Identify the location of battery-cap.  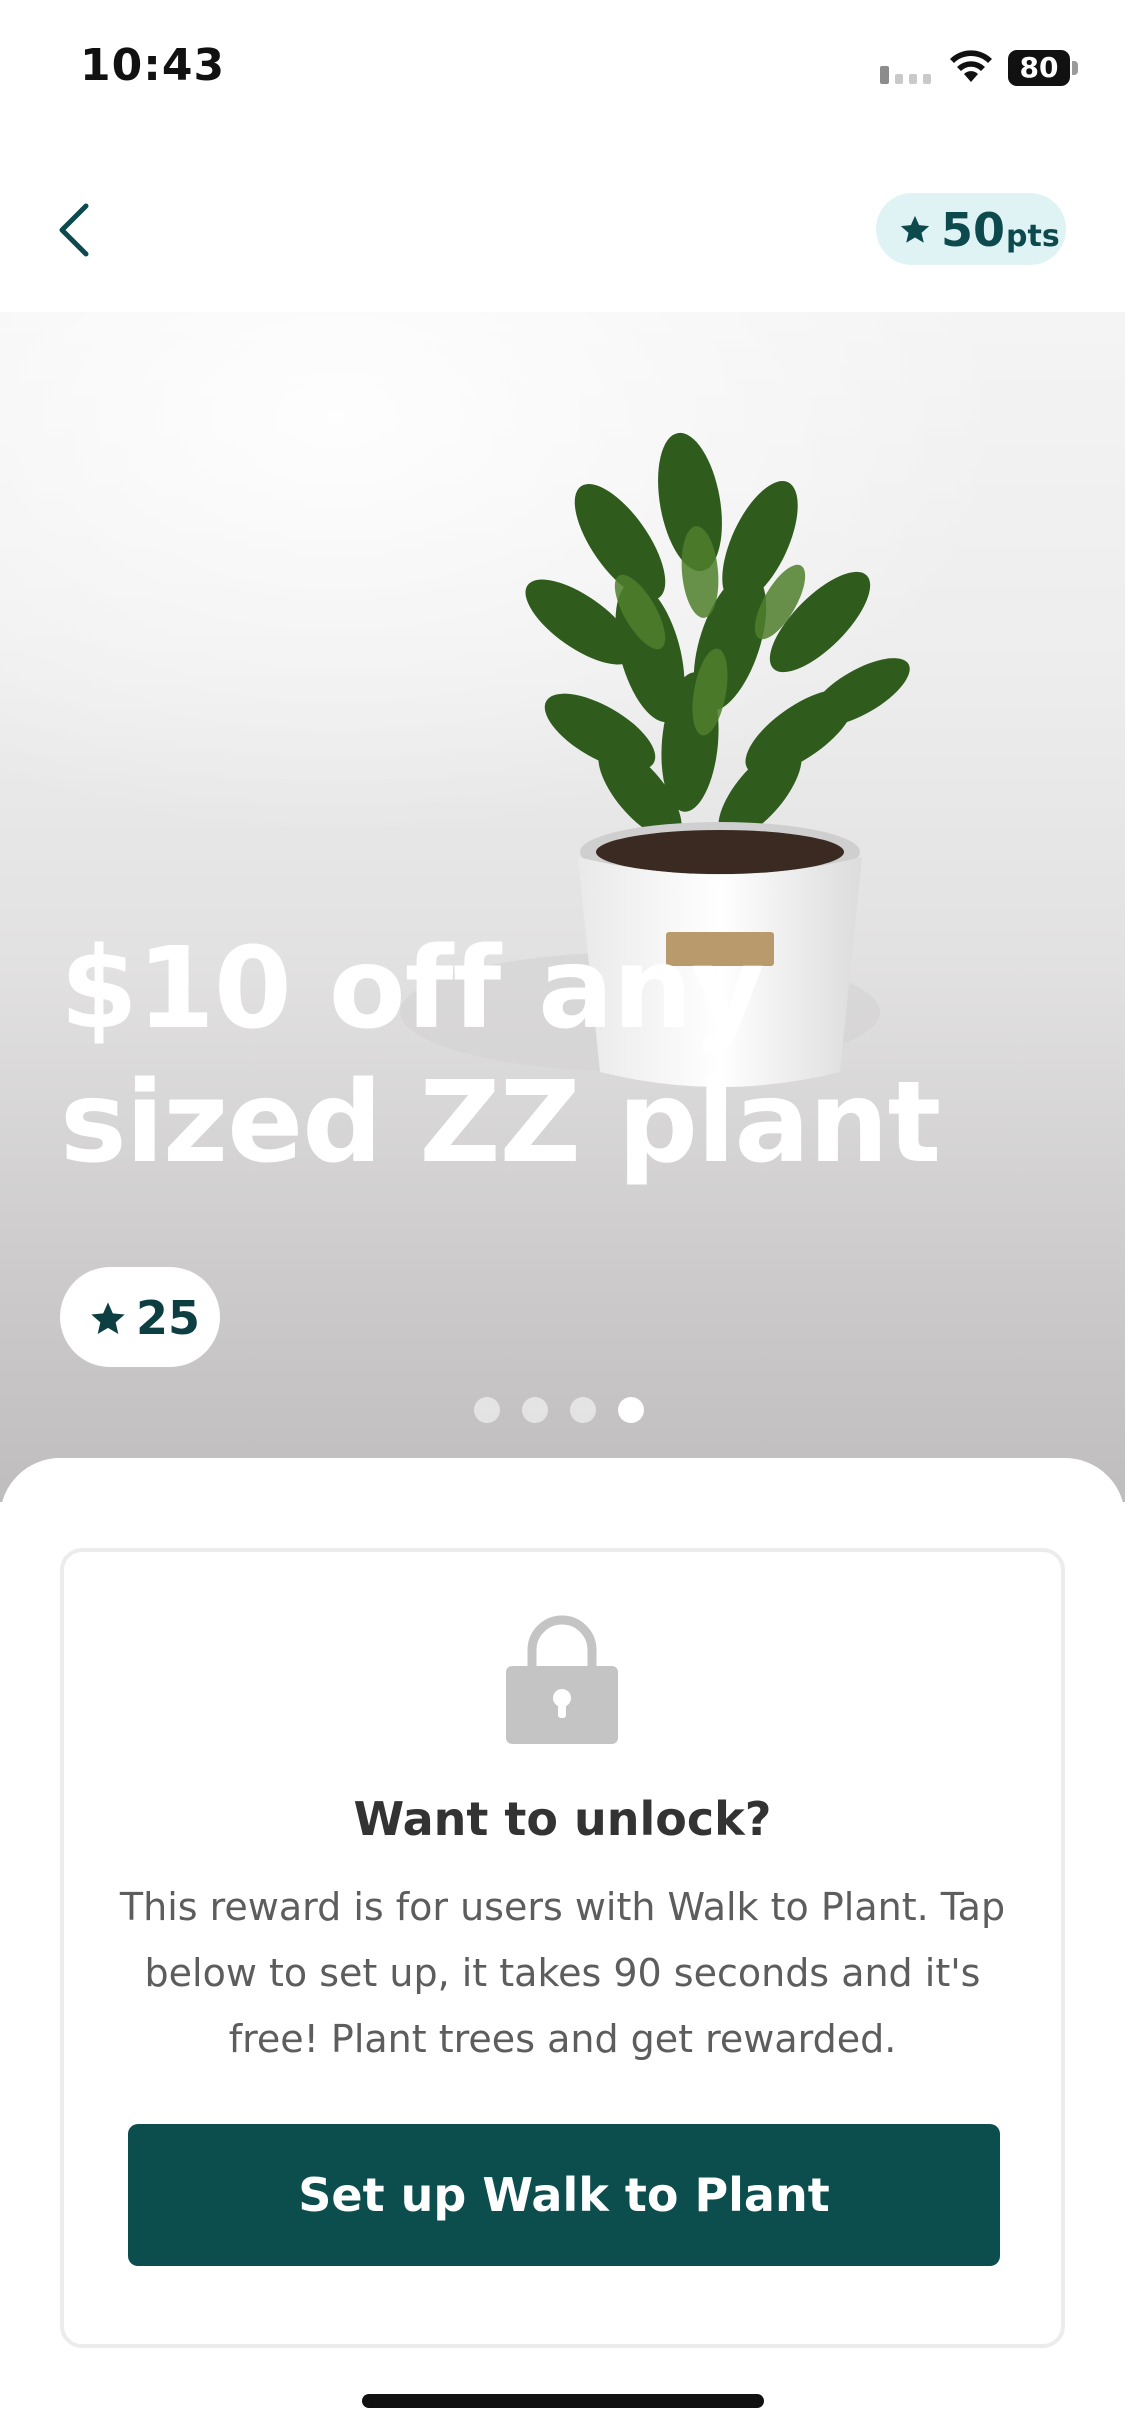
(1075, 68).